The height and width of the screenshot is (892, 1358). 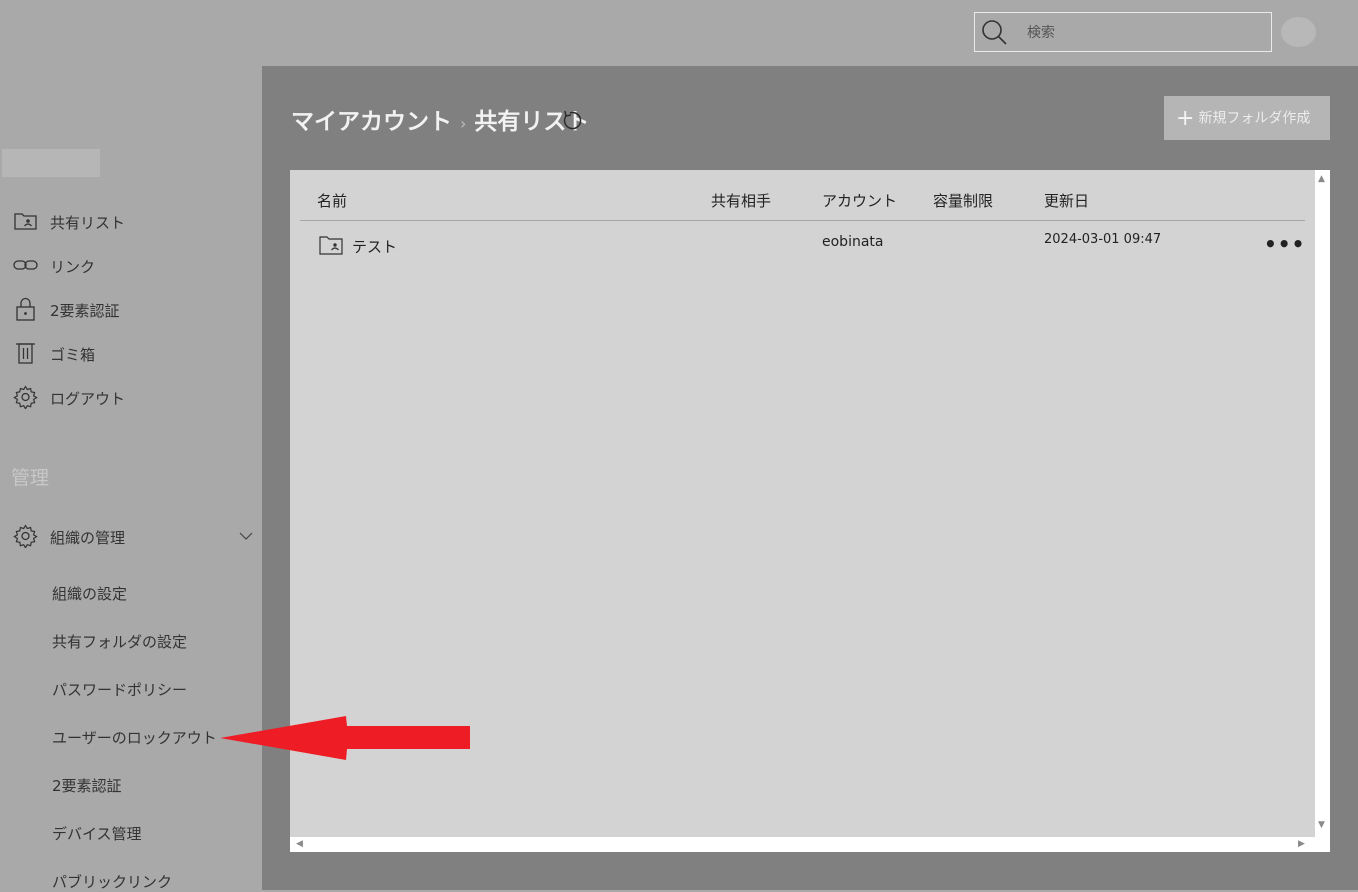 I want to click on plus-icon: +, so click(x=1185, y=118).